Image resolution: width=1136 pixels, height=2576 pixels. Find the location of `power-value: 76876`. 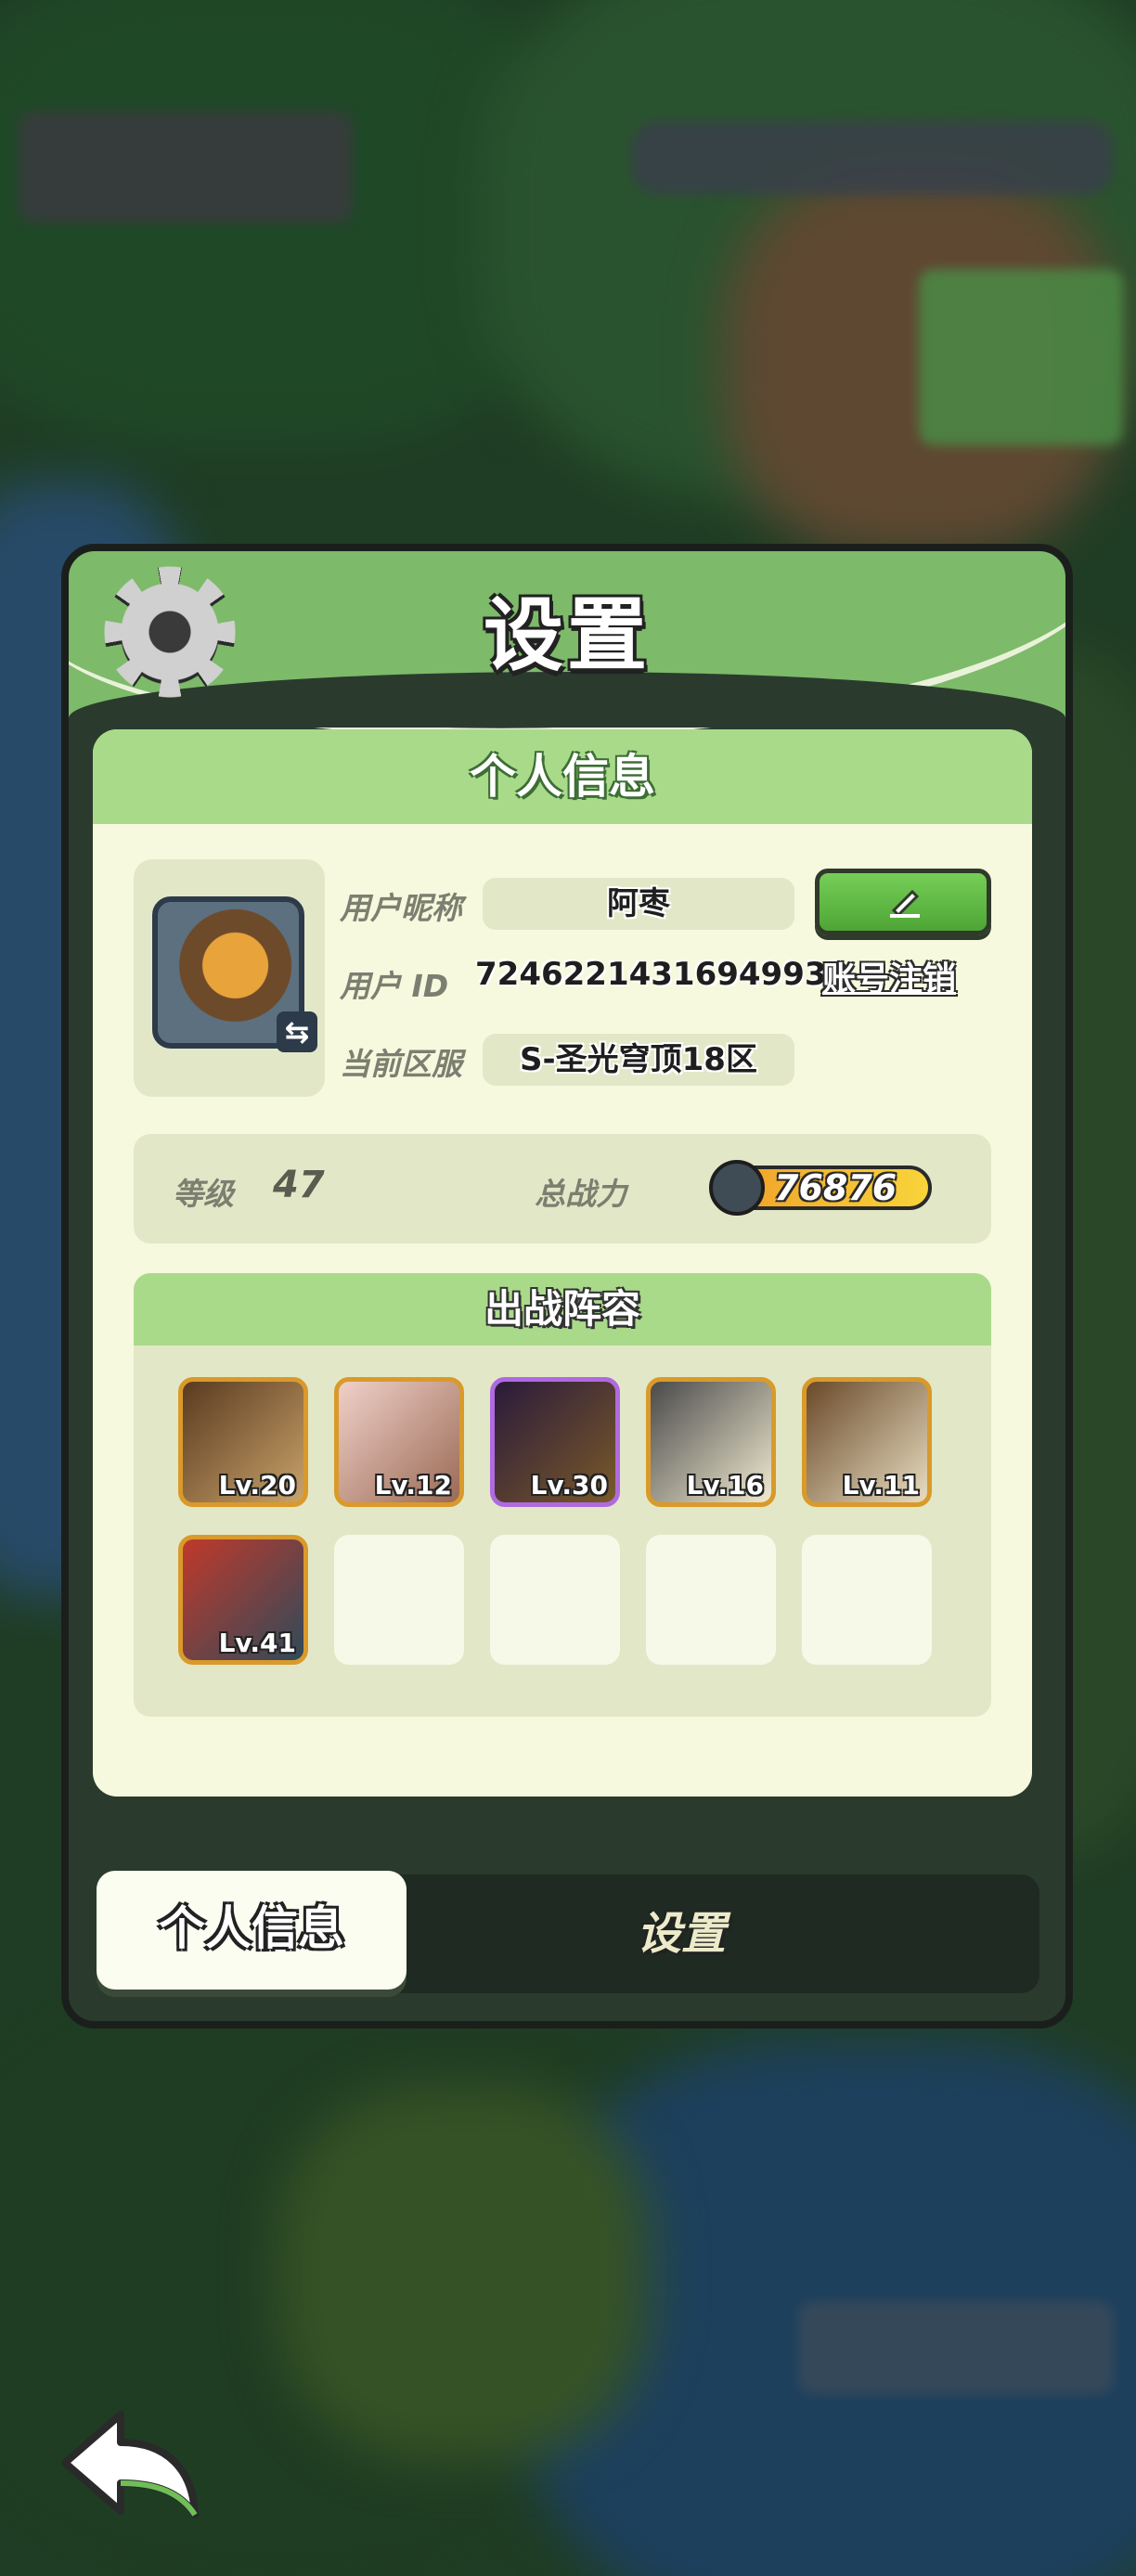

power-value: 76876 is located at coordinates (835, 1187).